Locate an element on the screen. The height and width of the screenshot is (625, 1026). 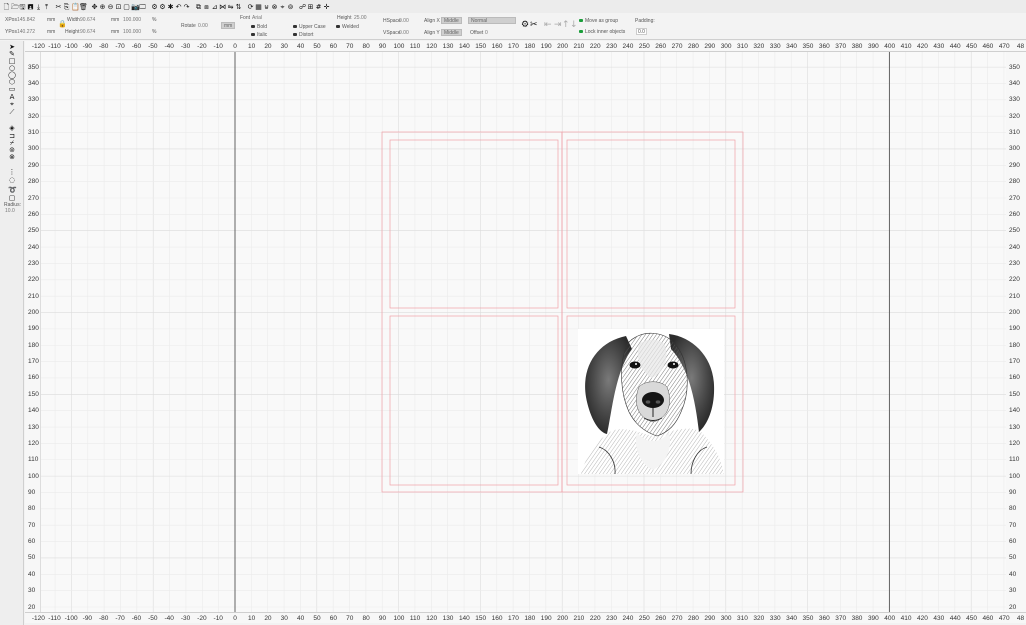
lasso-icon: ➰ is located at coordinates (12, 190).